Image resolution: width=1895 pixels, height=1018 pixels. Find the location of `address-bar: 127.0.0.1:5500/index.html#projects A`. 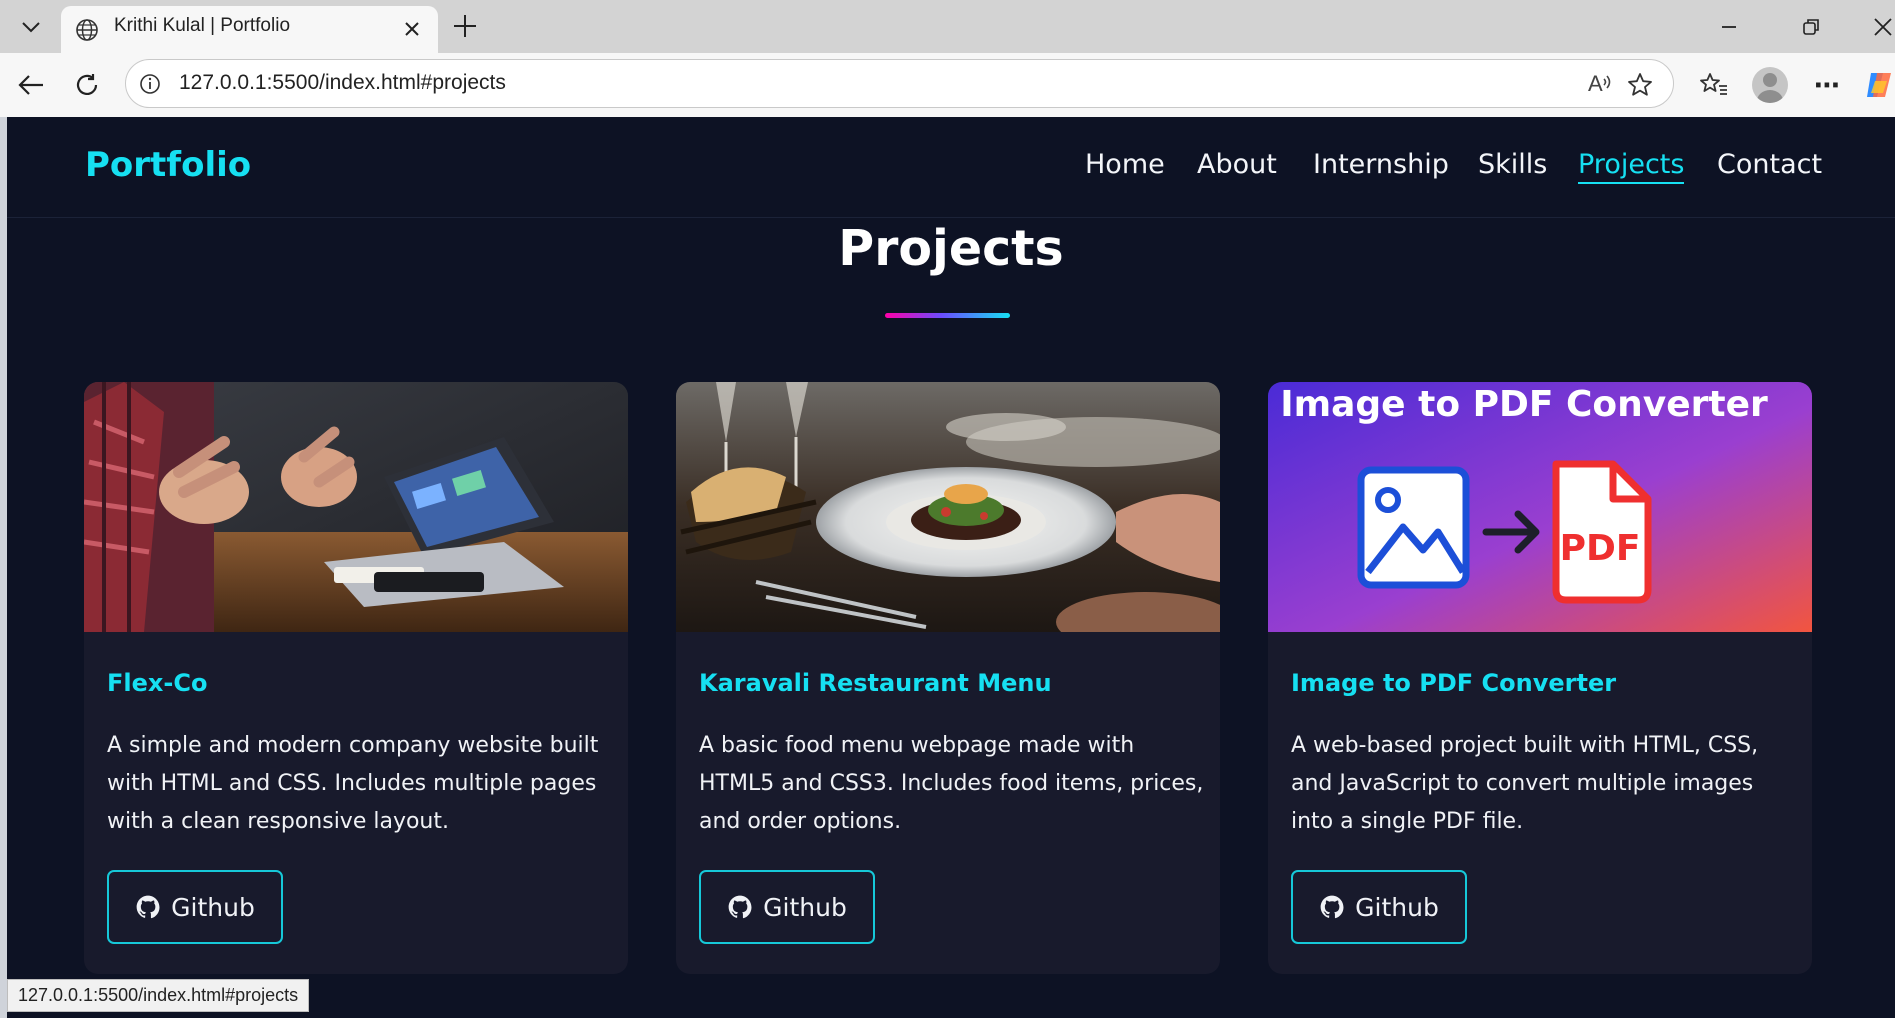

address-bar: 127.0.0.1:5500/index.html#projects A is located at coordinates (899, 83).